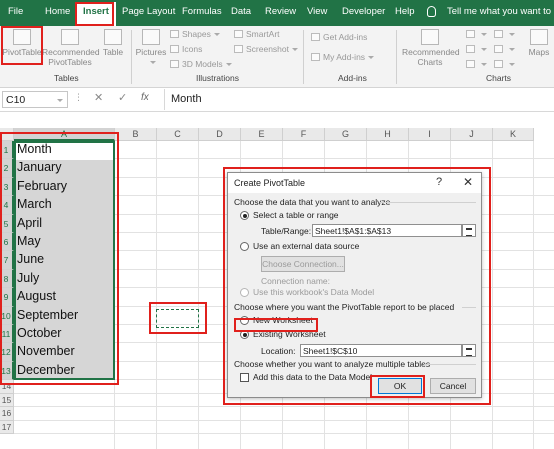 The height and width of the screenshot is (449, 554). I want to click on cell-a11: October, so click(39, 333).